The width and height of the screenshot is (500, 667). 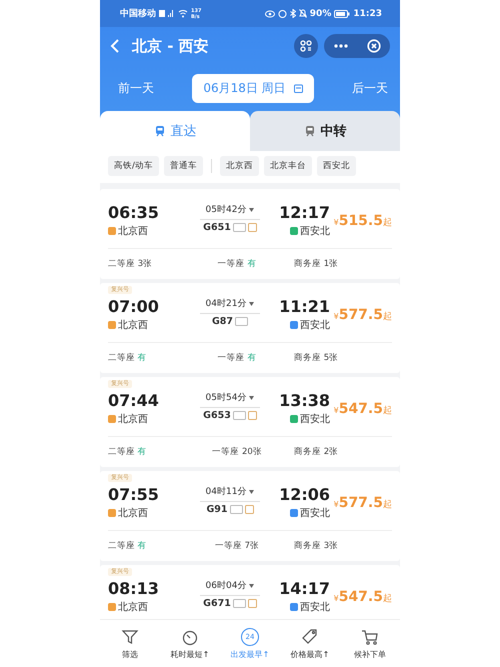 What do you see at coordinates (167, 13) in the screenshot?
I see `signal-icon` at bounding box center [167, 13].